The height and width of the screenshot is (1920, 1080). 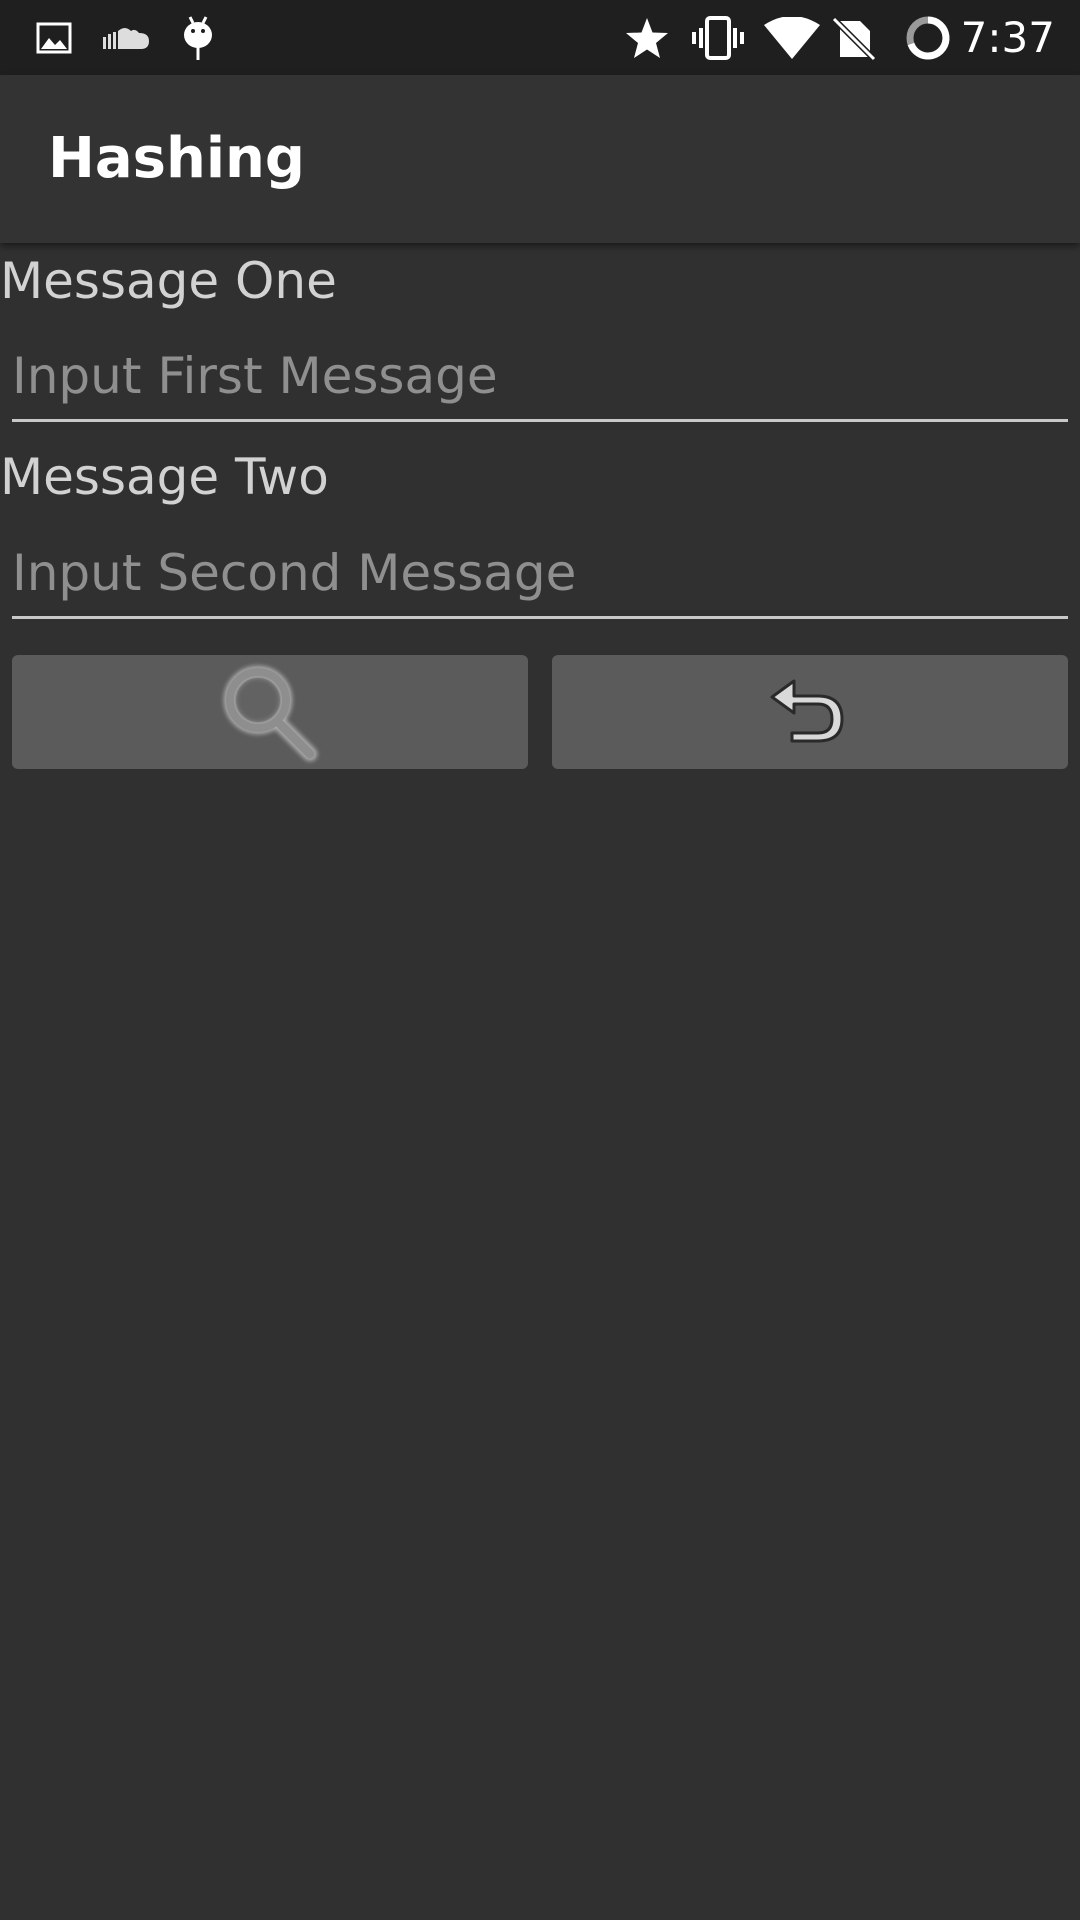 I want to click on undo-icon, so click(x=810, y=712).